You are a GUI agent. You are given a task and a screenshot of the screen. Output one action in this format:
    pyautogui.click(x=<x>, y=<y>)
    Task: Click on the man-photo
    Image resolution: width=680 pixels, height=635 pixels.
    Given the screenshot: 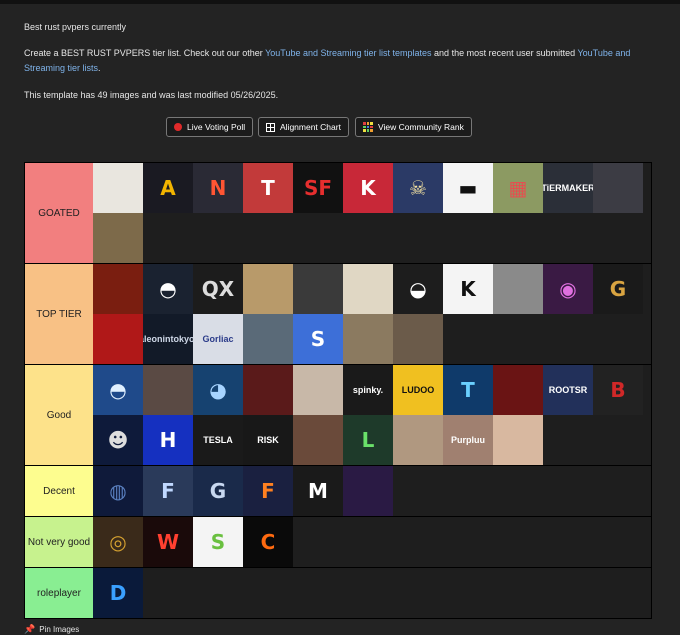 What is the action you would take?
    pyautogui.click(x=318, y=440)
    